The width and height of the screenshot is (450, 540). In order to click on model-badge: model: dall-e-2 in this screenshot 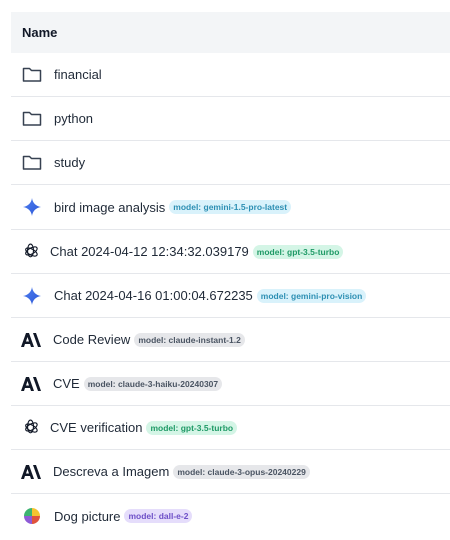, I will do `click(158, 516)`.